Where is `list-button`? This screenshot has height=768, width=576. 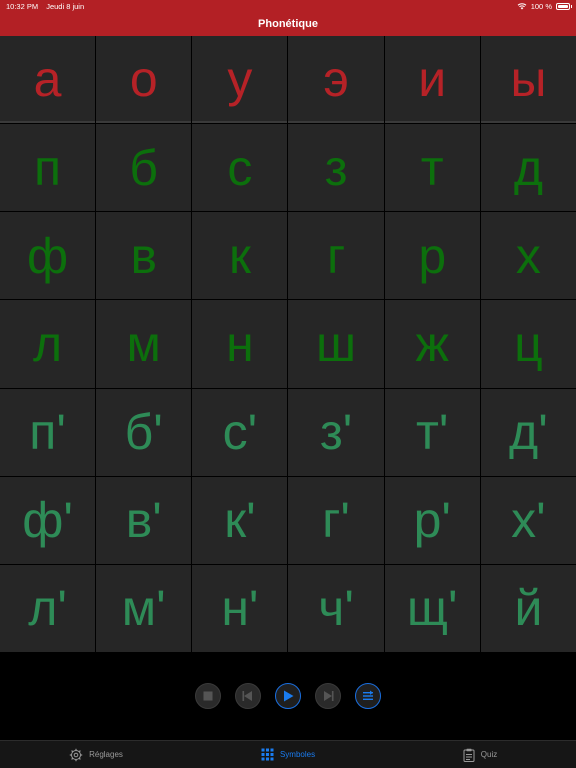
list-button is located at coordinates (368, 696).